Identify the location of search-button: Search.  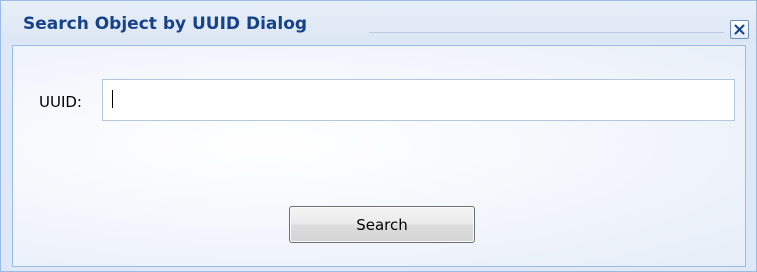
(382, 224).